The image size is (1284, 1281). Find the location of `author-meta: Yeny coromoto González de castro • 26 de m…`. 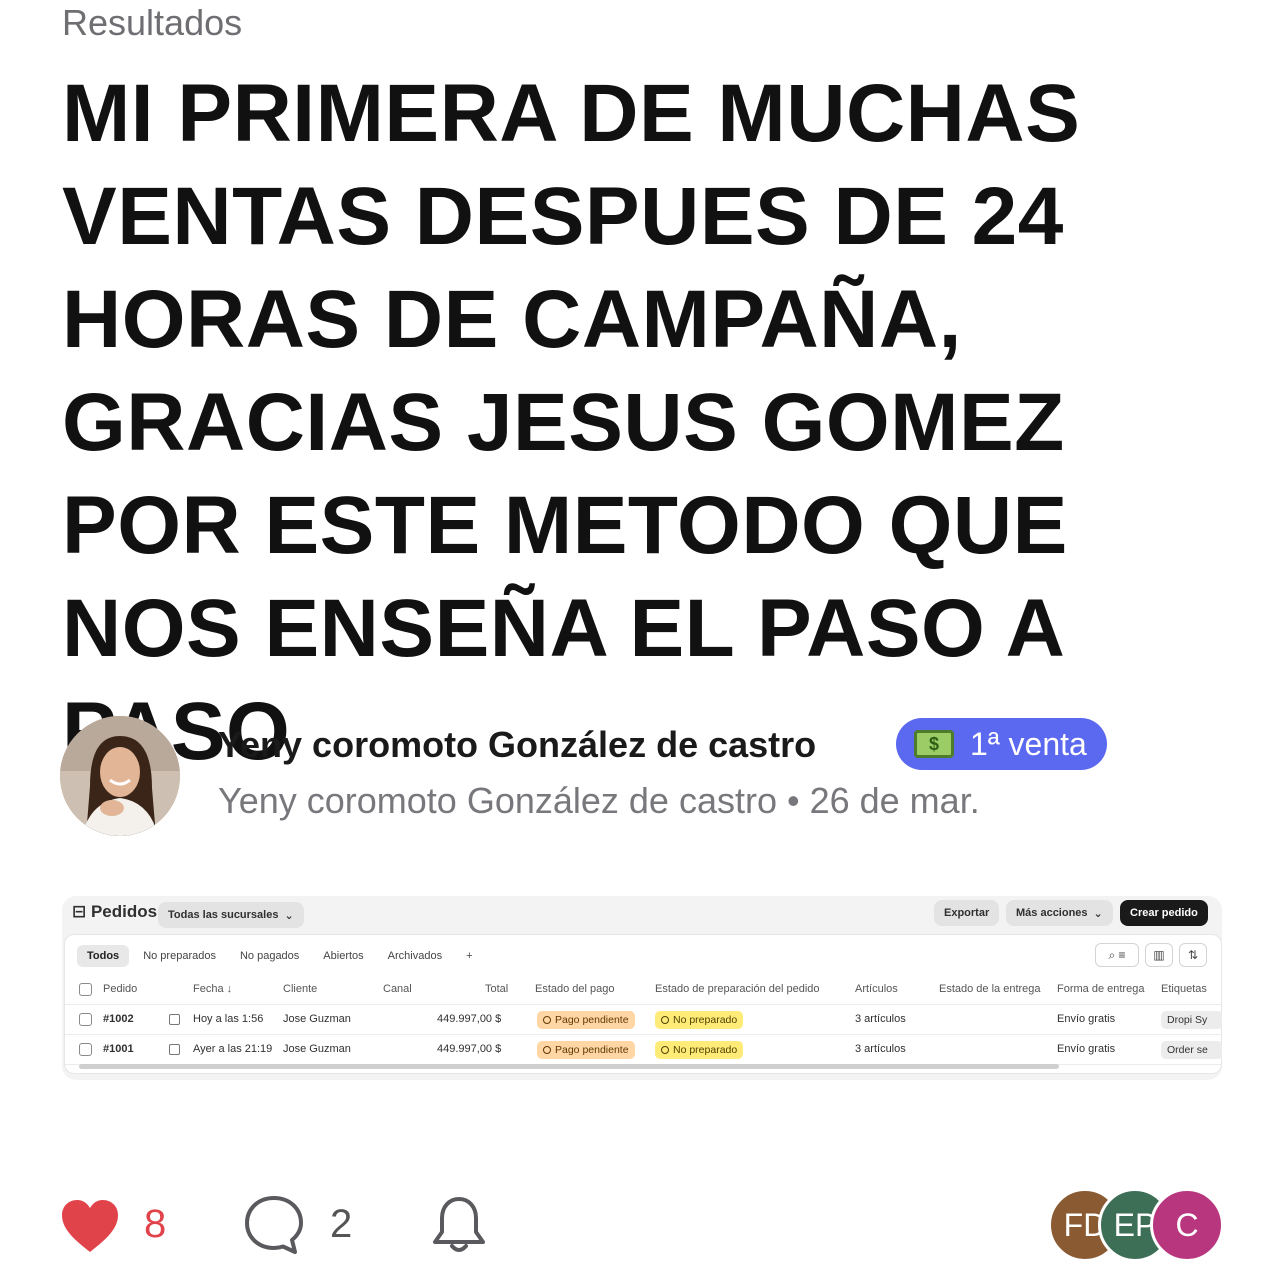

author-meta: Yeny coromoto González de castro • 26 de m… is located at coordinates (599, 801).